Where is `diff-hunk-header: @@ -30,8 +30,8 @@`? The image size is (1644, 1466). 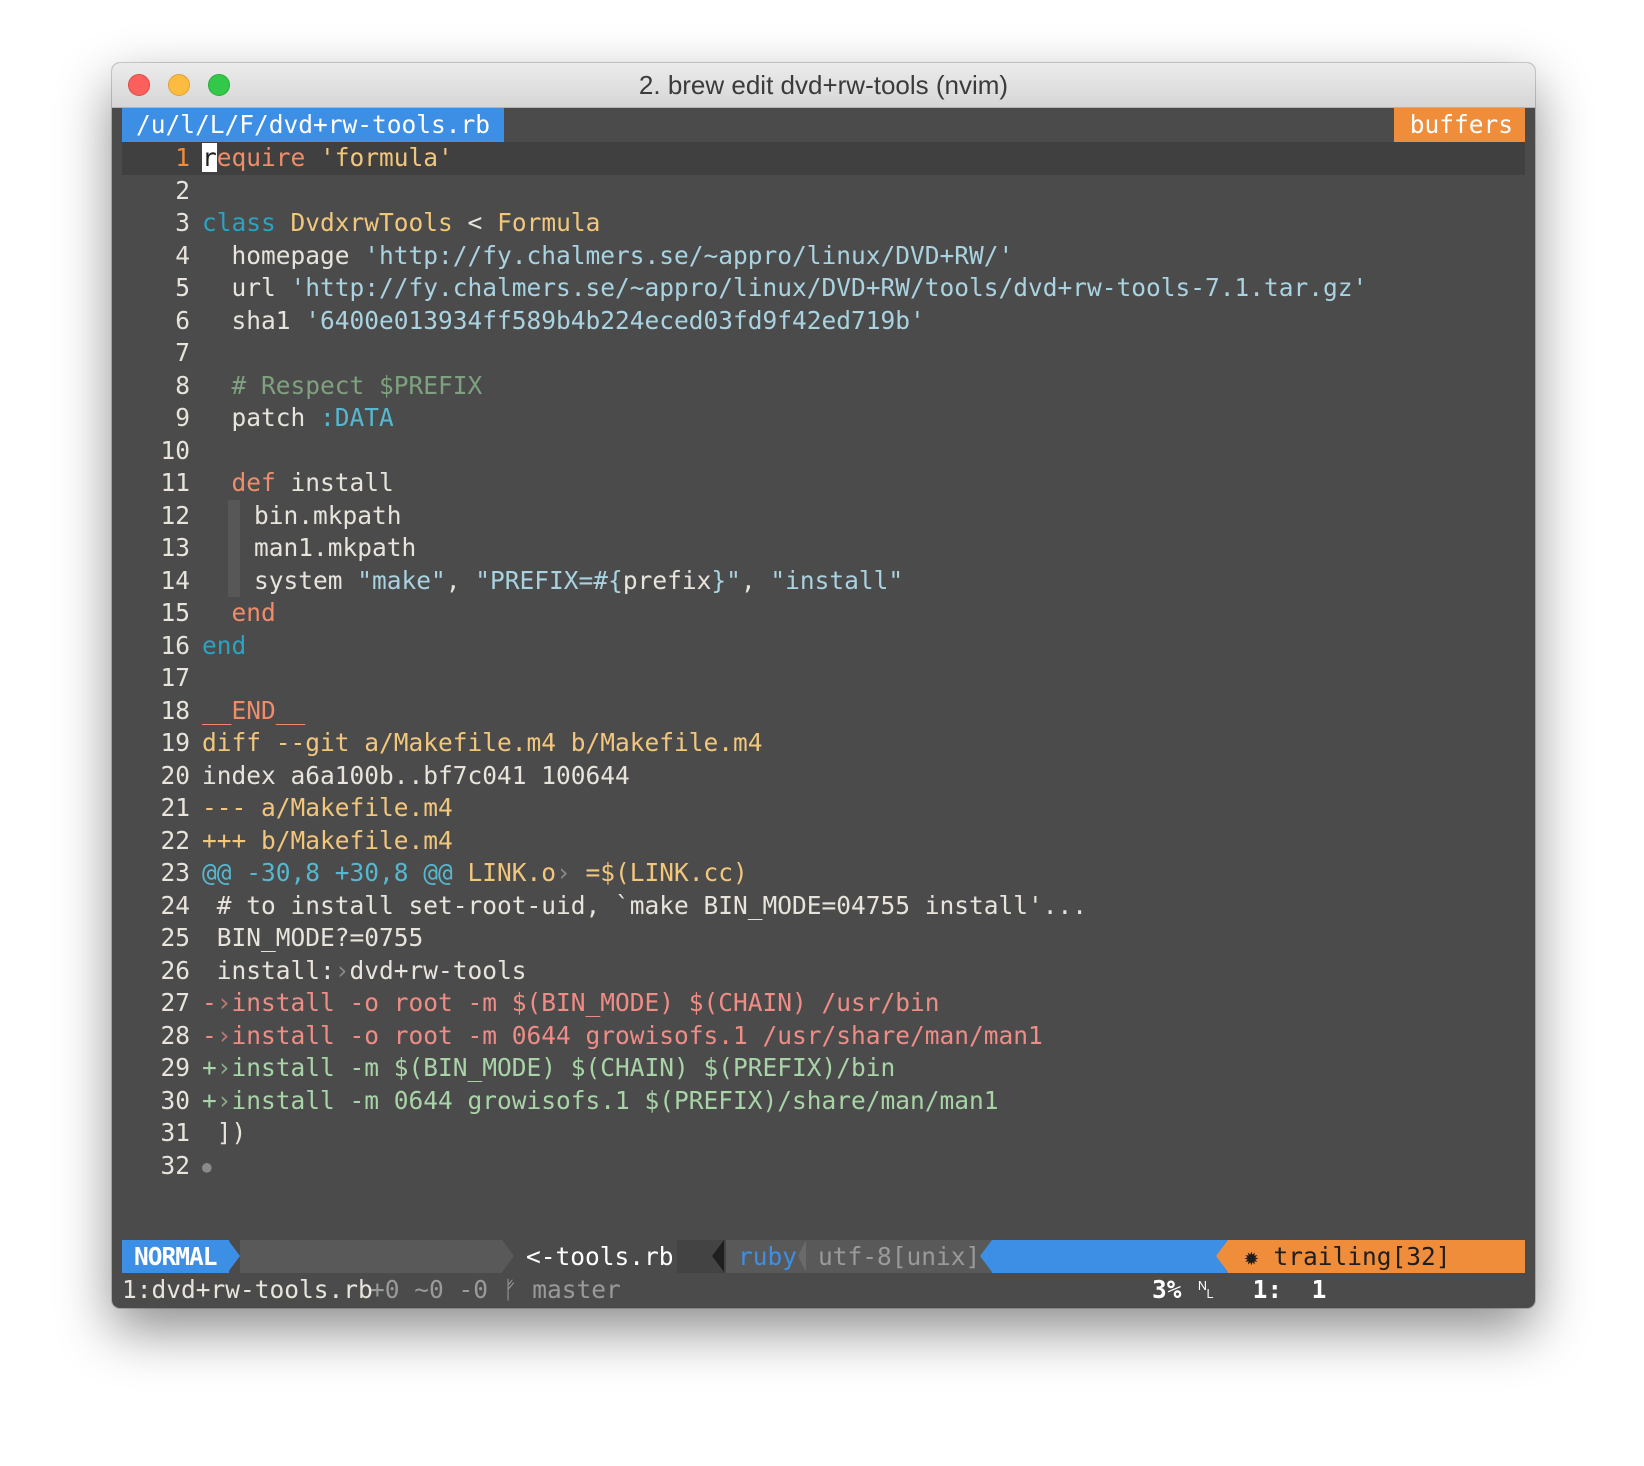
diff-hunk-header: @@ -30,8 +30,8 @@ is located at coordinates (327, 872).